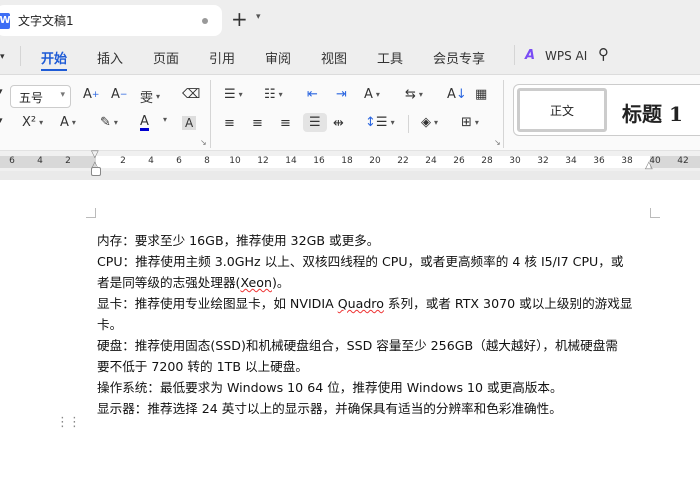 The image size is (700, 494). I want to click on paragraph-dialog-launcher-icon: ↘, so click(497, 142).